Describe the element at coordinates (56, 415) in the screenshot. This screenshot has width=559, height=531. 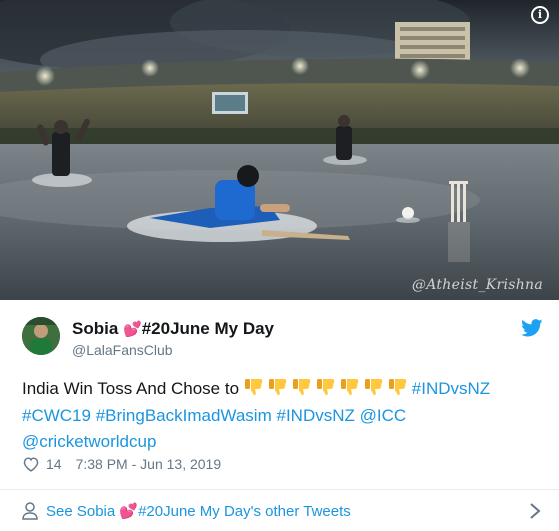
I see `hashtag-cwc19: #CWC19` at that location.